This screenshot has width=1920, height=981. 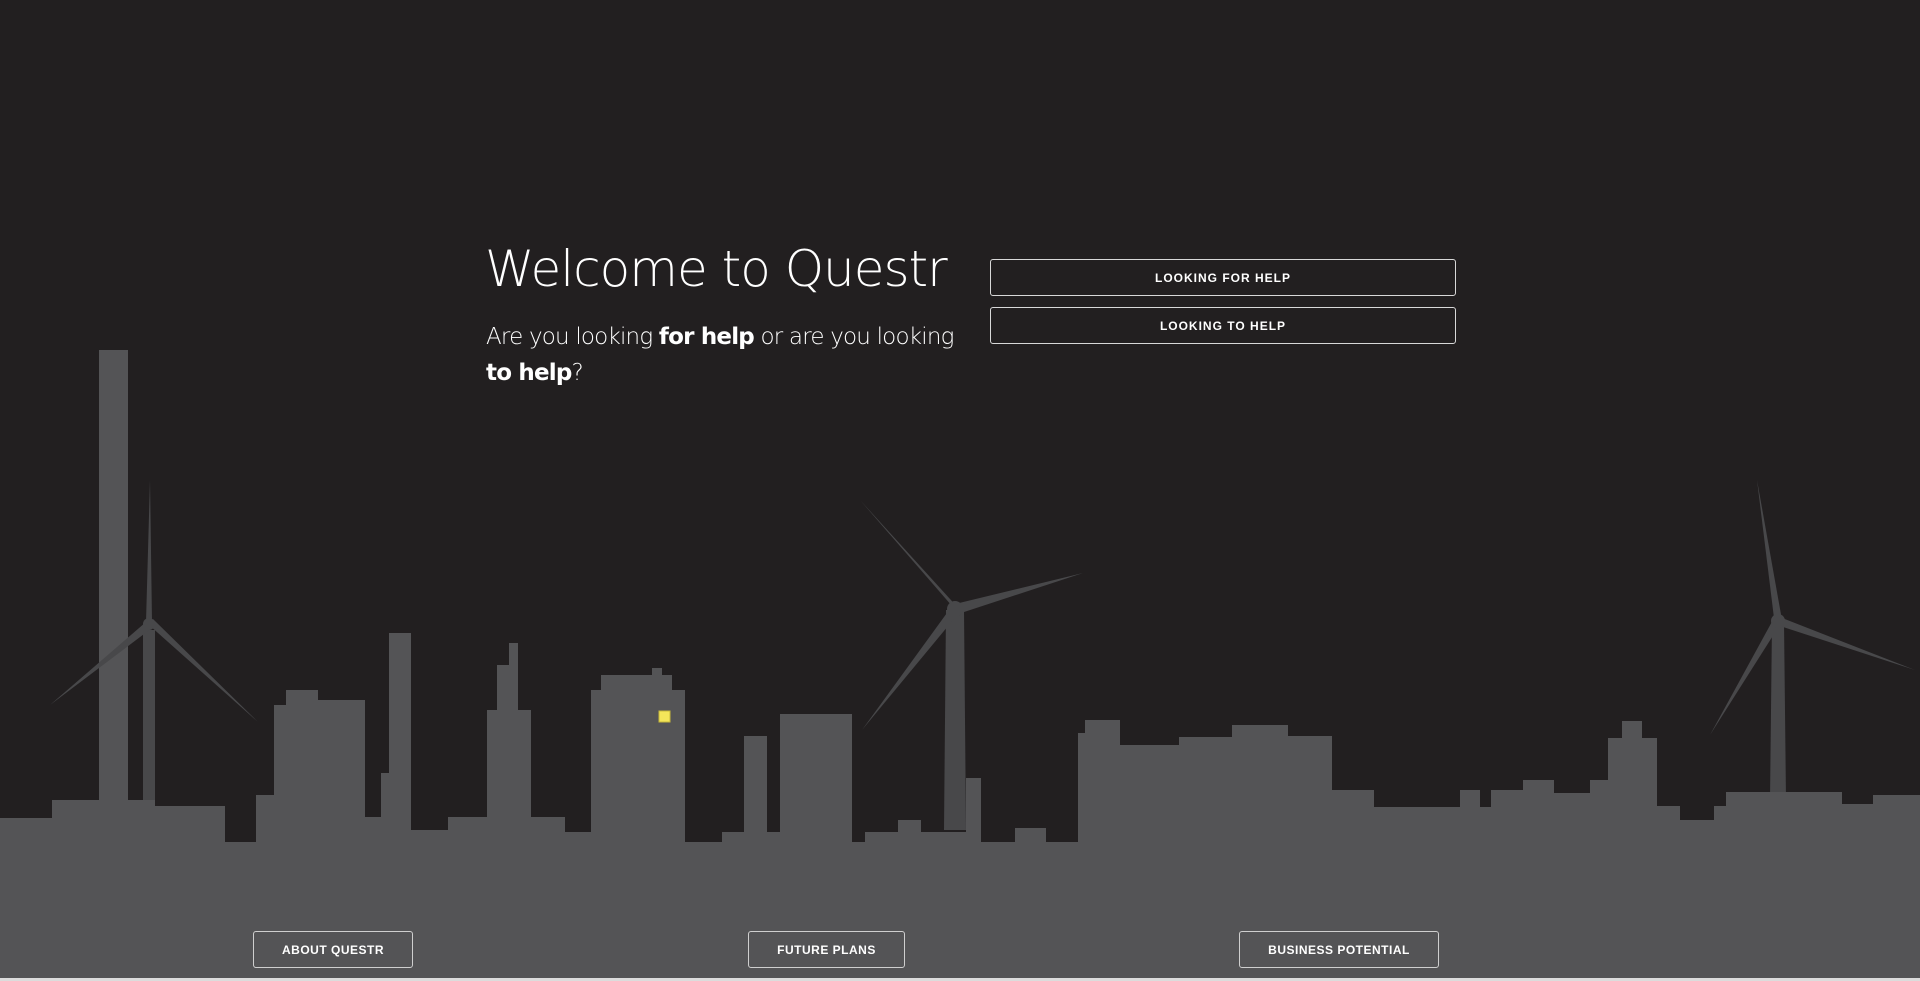 What do you see at coordinates (716, 269) in the screenshot?
I see `page-title: Welcome to Questr` at bounding box center [716, 269].